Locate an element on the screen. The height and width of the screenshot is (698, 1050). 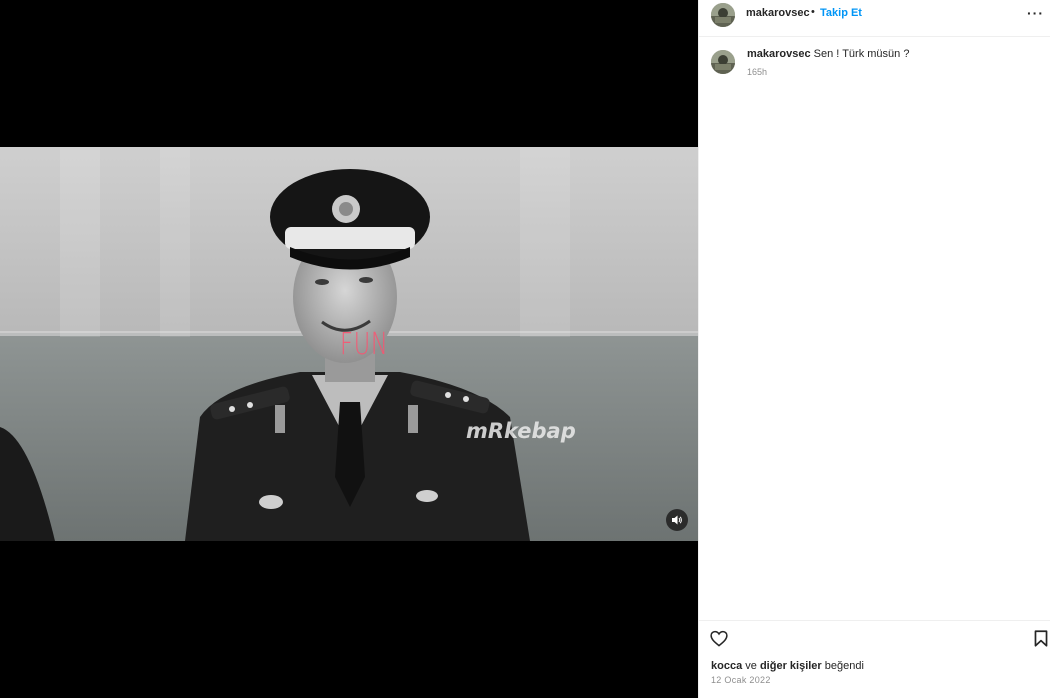
speaker-icon is located at coordinates (677, 520).